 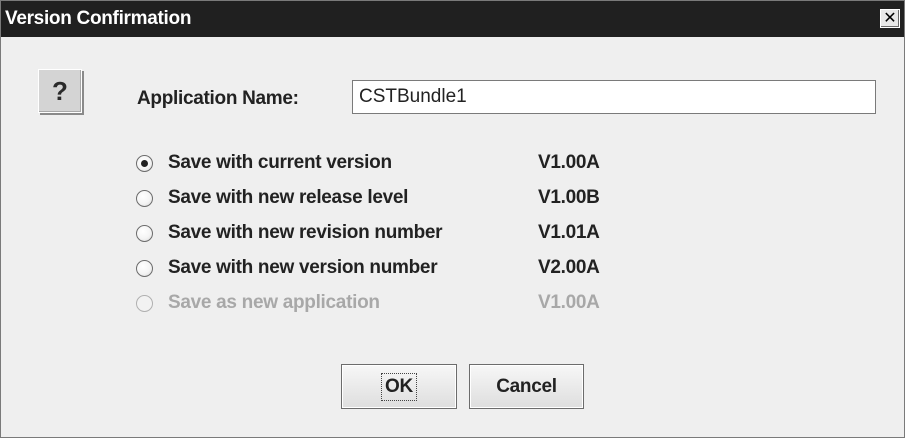 I want to click on option-label: Save with new revision number, so click(x=305, y=233).